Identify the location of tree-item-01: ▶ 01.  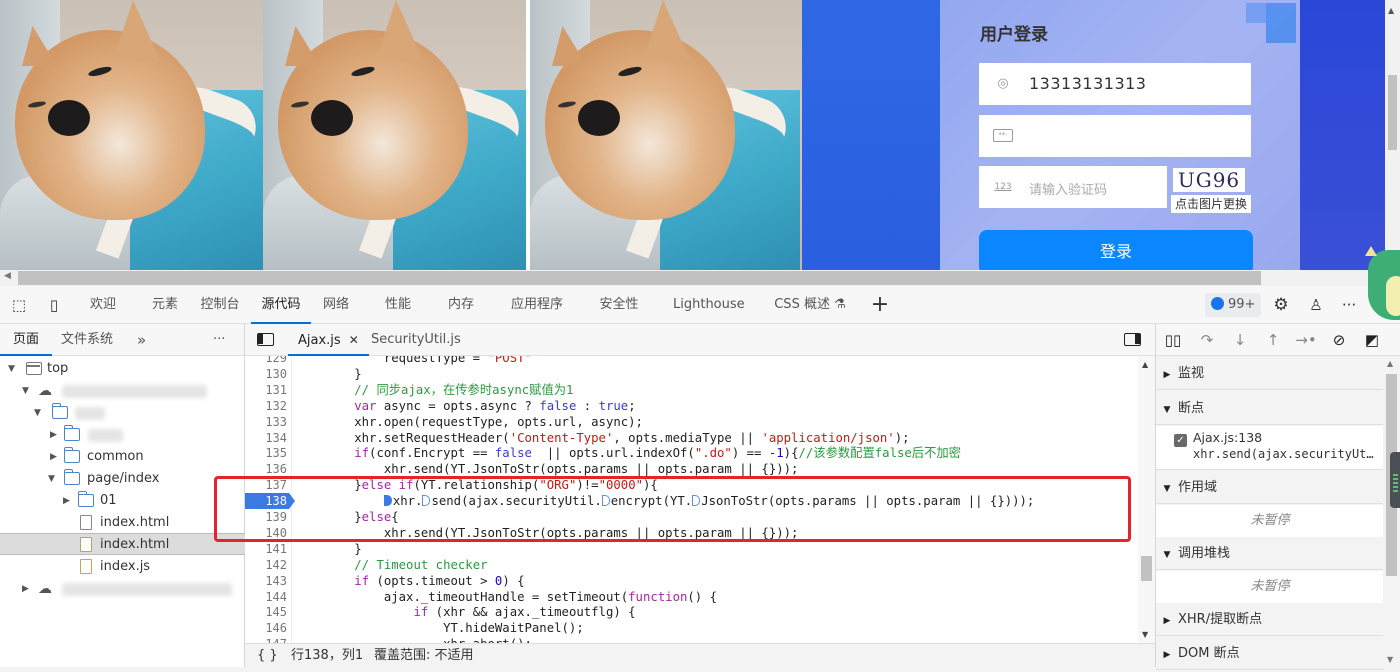
(122, 501).